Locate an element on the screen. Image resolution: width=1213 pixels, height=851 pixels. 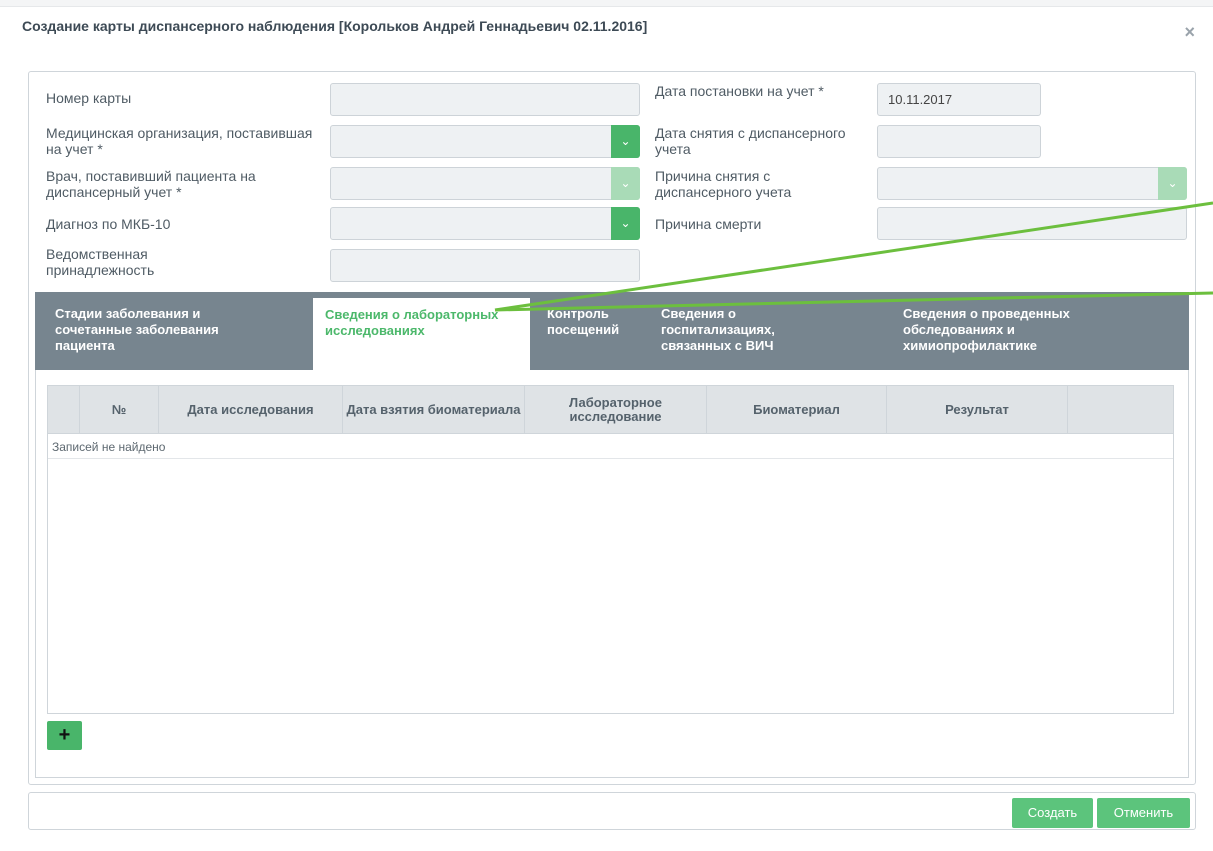
annotation-lines is located at coordinates (853, 256).